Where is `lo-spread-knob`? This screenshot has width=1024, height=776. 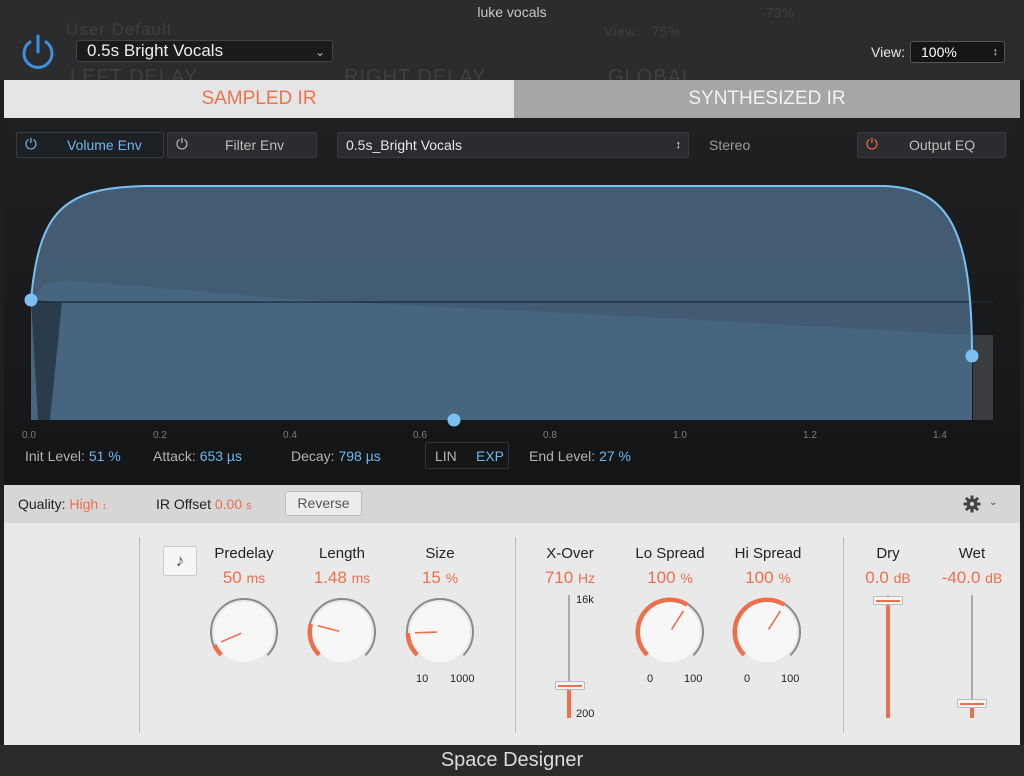
lo-spread-knob is located at coordinates (670, 632).